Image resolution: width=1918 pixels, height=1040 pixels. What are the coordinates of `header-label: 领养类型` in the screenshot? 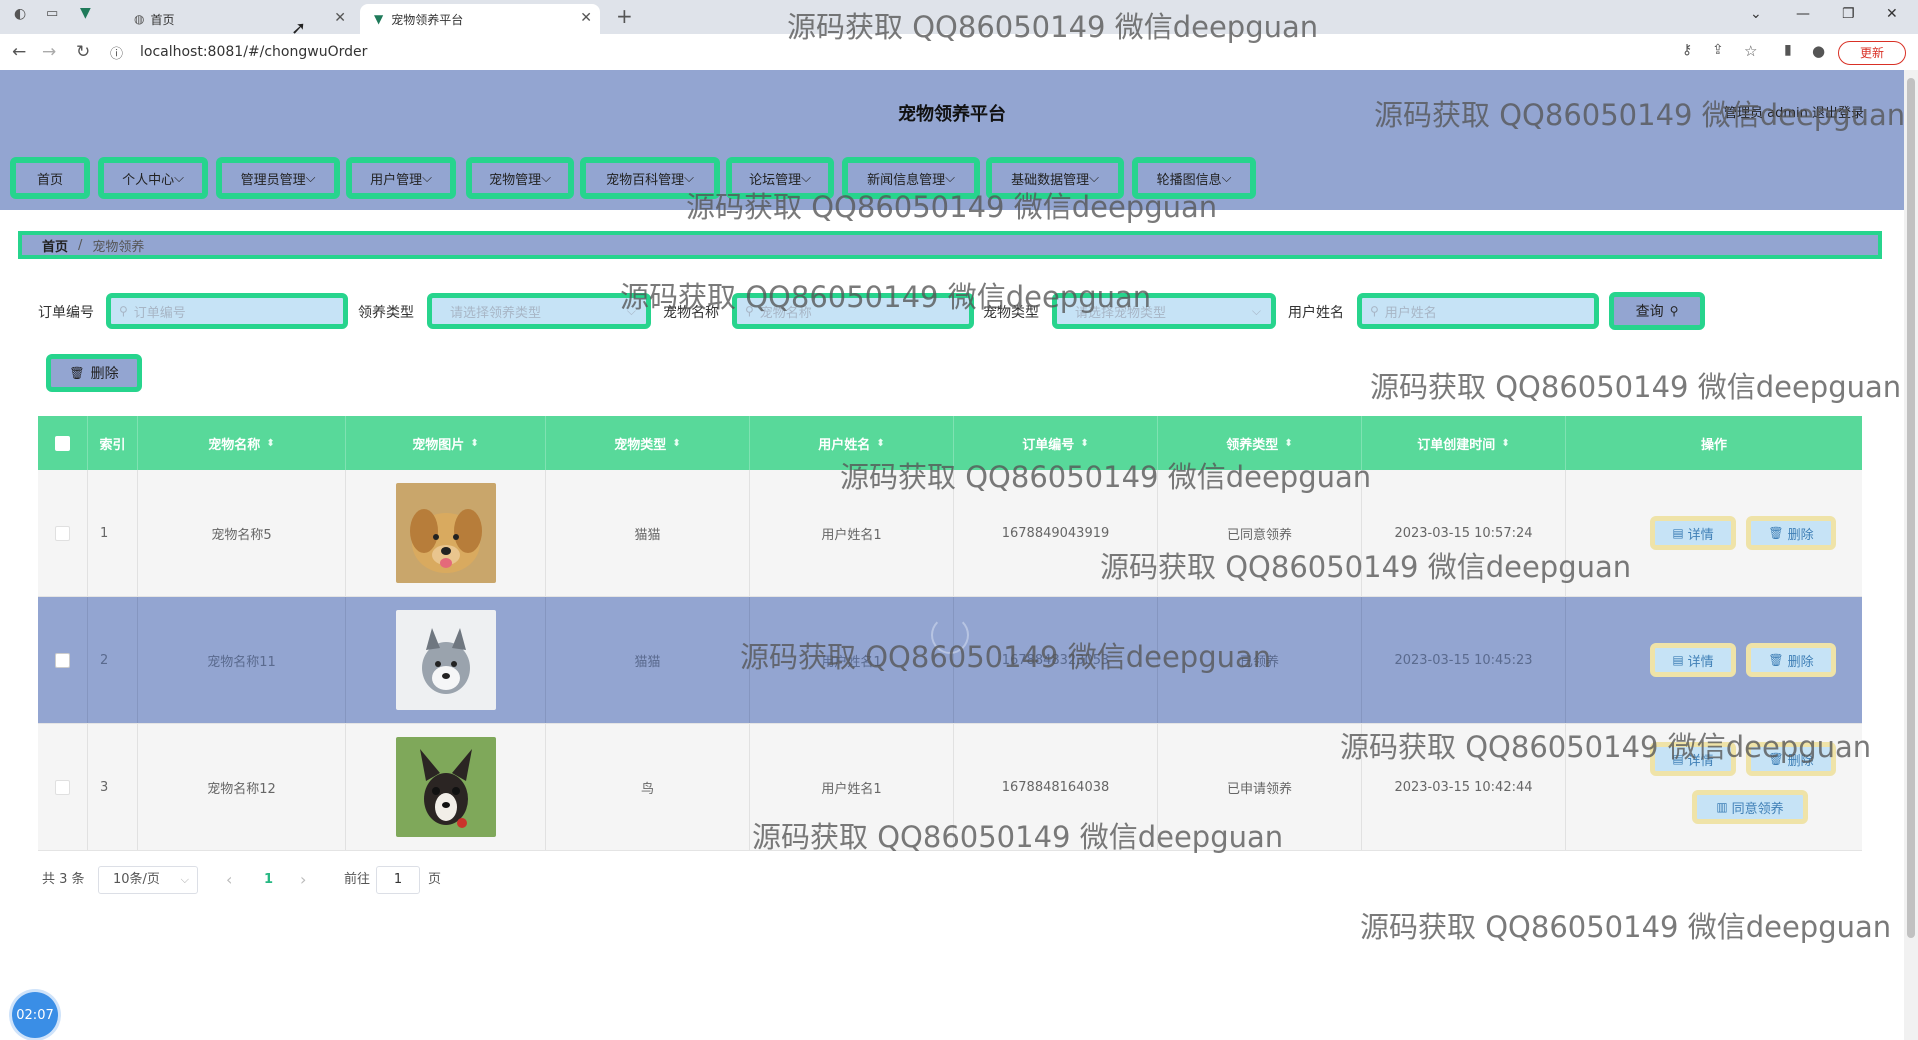 It's located at (1252, 445).